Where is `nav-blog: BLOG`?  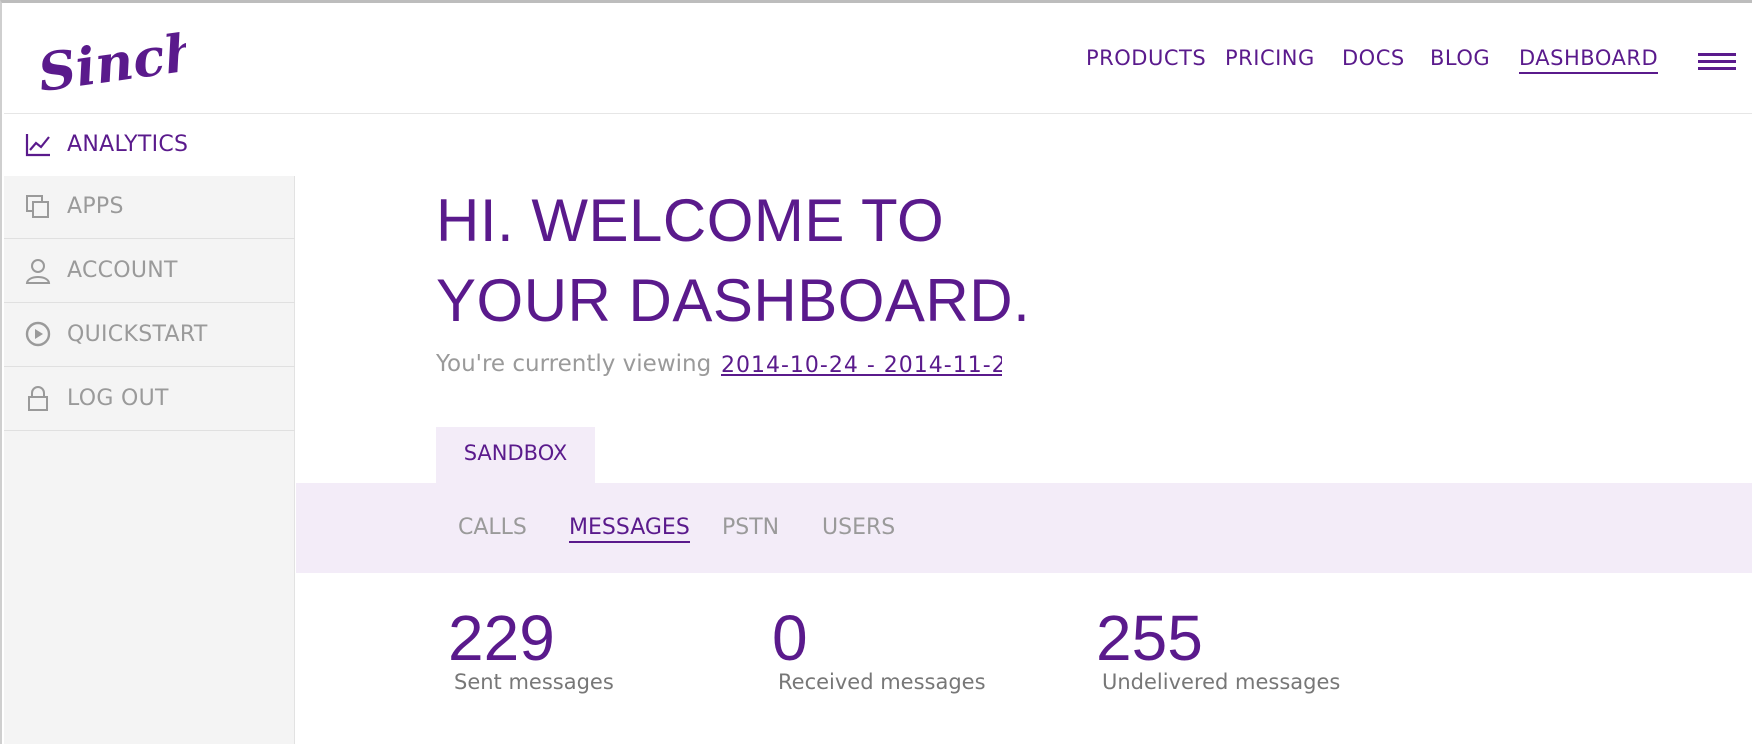
nav-blog: BLOG is located at coordinates (1460, 58).